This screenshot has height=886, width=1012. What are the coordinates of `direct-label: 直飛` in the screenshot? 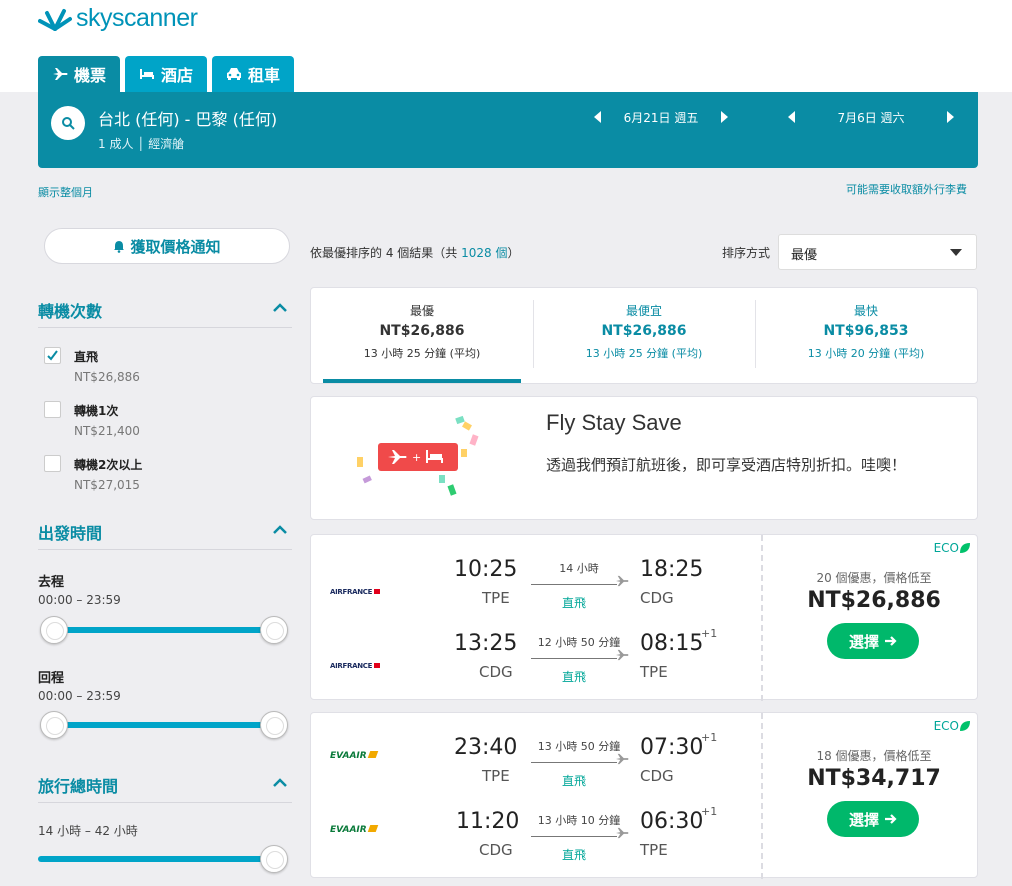 It's located at (86, 356).